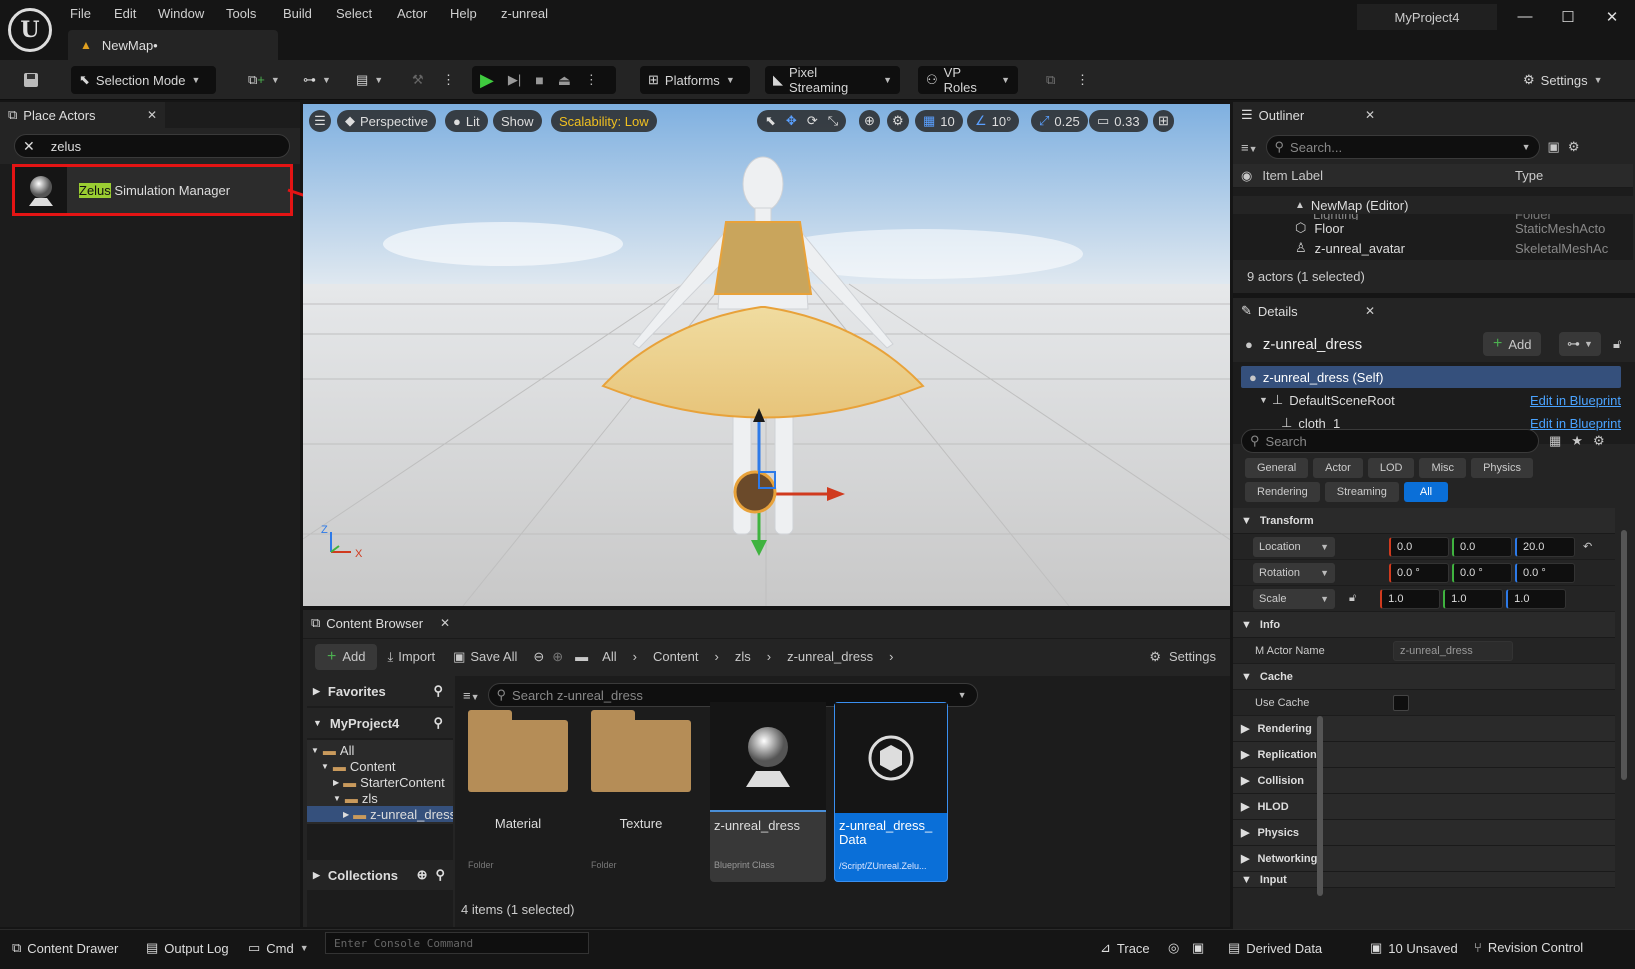 This screenshot has height=969, width=1635. I want to click on place-actors-tab: ⧉ Place Actors ✕, so click(82, 115).